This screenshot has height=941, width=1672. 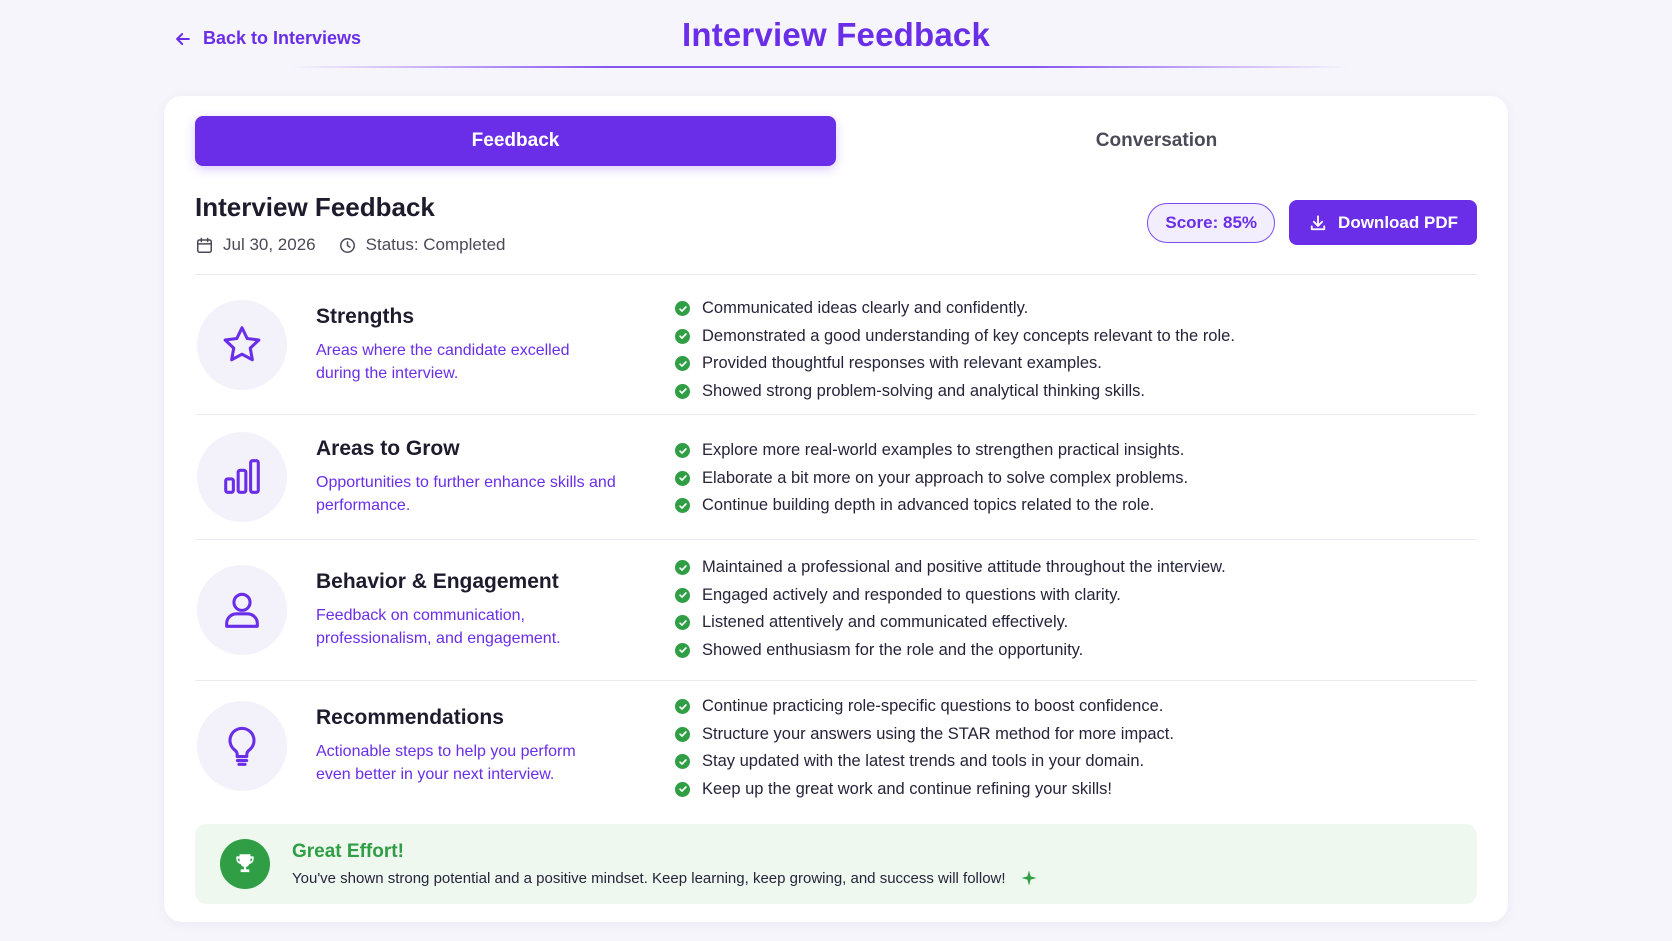 I want to click on section-title: Recommendations, so click(x=410, y=717).